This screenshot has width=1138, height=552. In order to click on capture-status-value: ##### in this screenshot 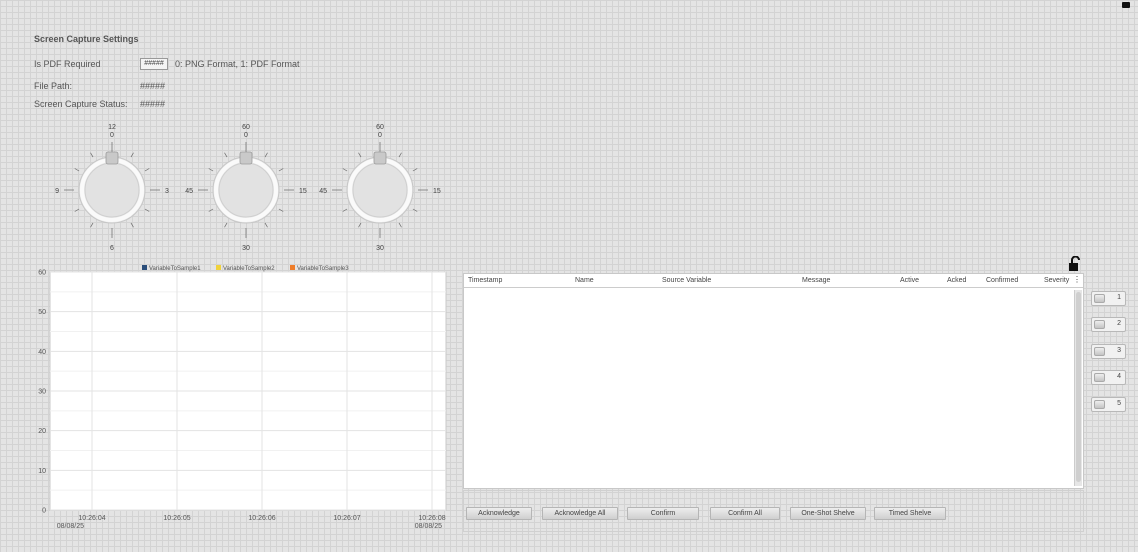, I will do `click(153, 104)`.